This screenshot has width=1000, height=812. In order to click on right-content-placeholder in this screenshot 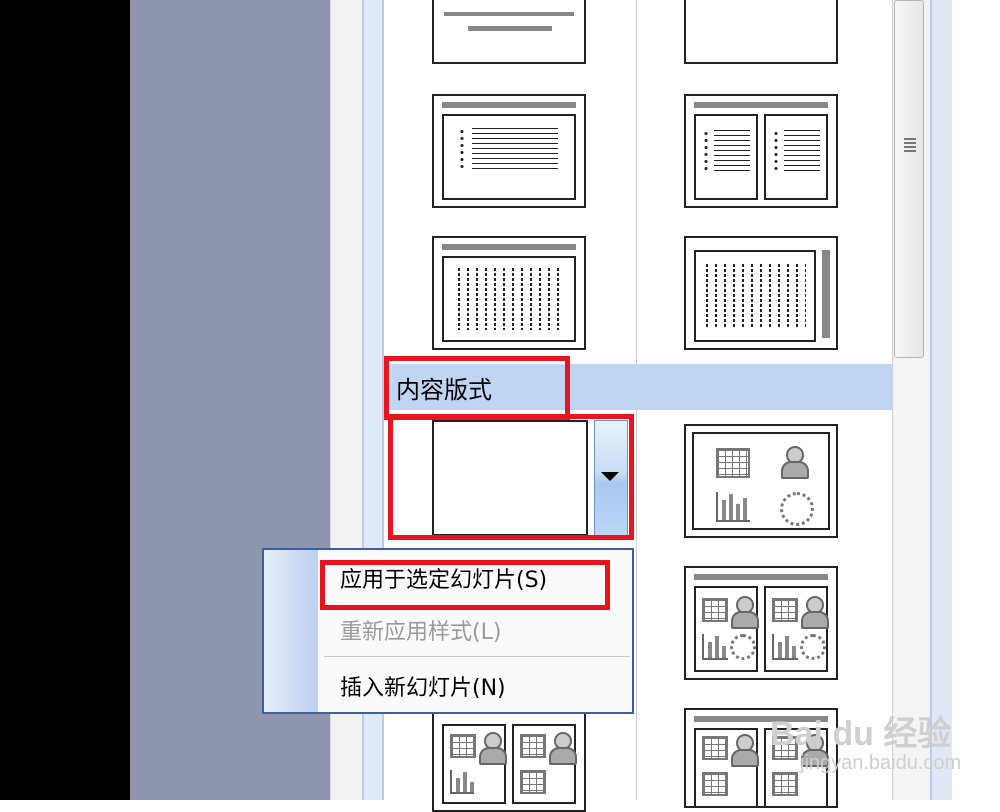, I will do `click(796, 629)`.